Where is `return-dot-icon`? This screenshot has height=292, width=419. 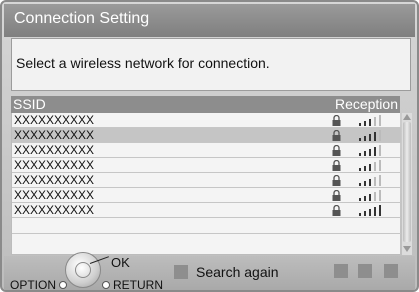
return-dot-icon is located at coordinates (106, 285).